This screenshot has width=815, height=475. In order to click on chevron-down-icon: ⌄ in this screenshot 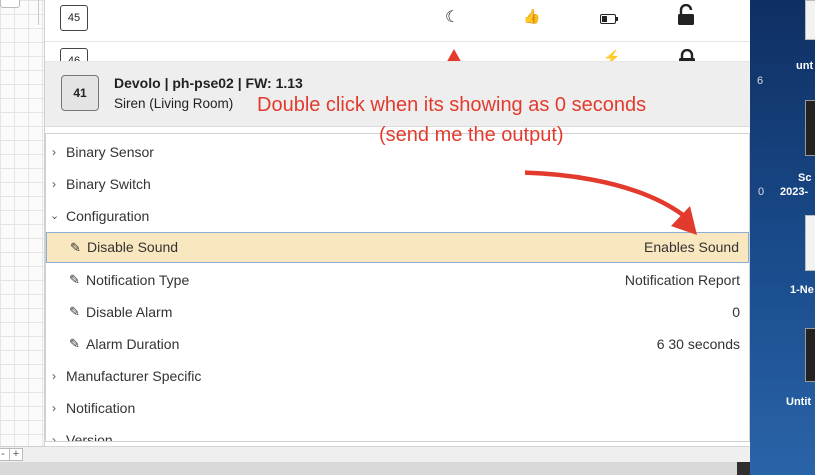, I will do `click(55, 216)`.